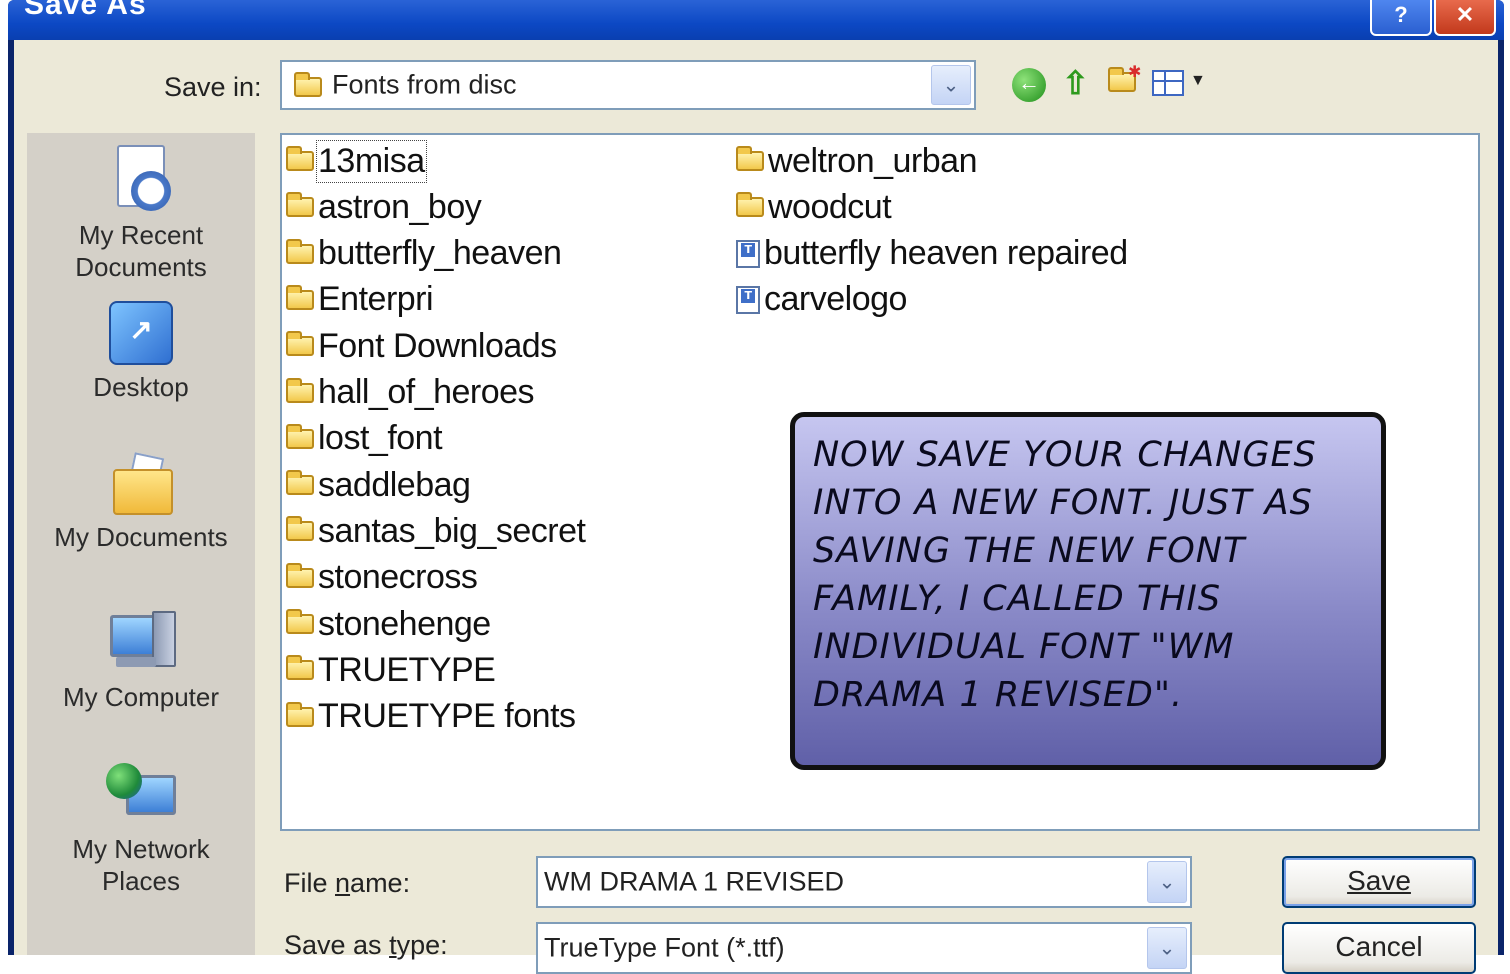 Image resolution: width=1510 pixels, height=974 pixels. I want to click on up-folder-icon: ⇧, so click(1075, 84).